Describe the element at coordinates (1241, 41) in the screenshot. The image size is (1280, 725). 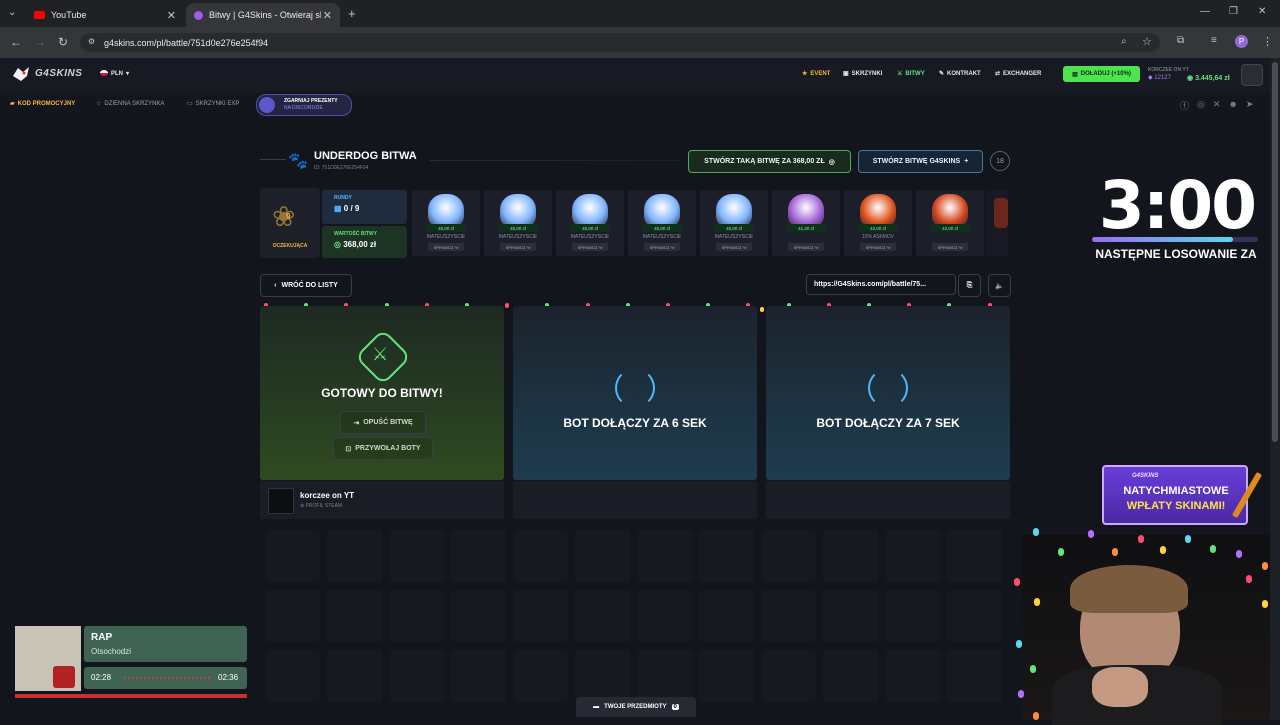
I see `profile-avatar: P` at that location.